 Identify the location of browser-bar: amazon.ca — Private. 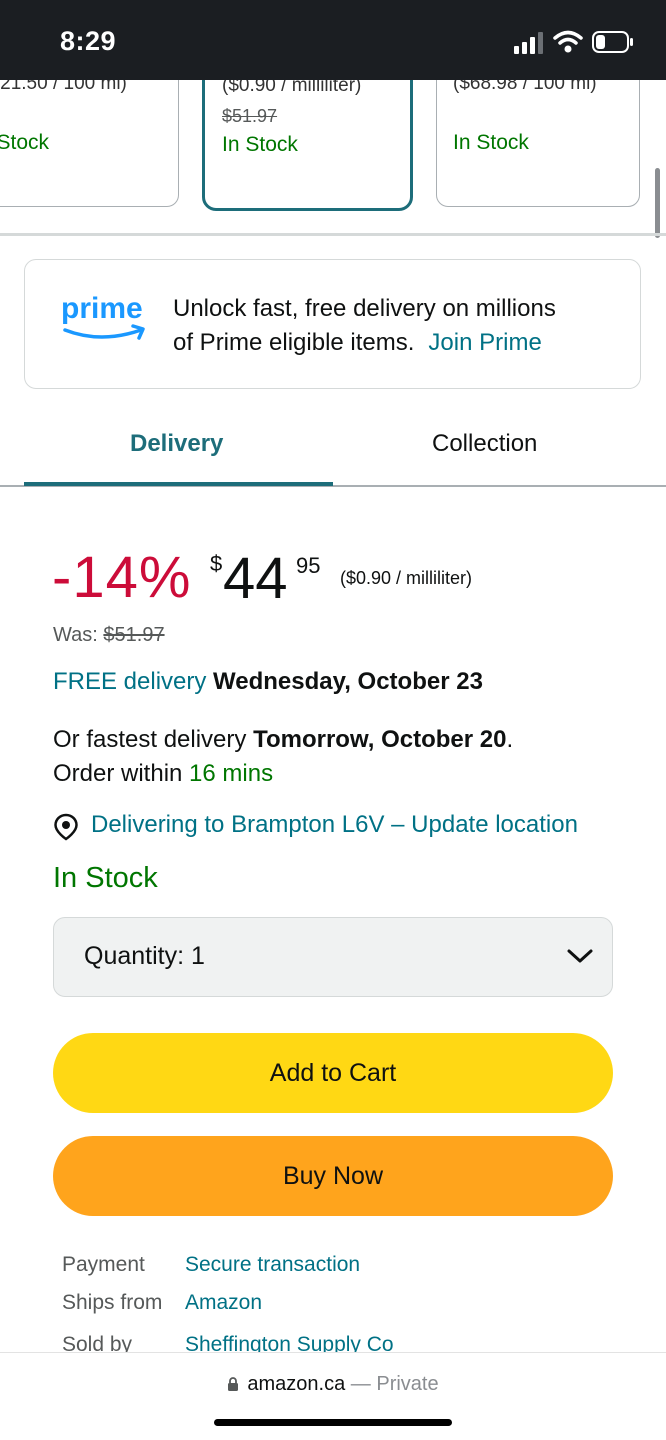
(333, 1396).